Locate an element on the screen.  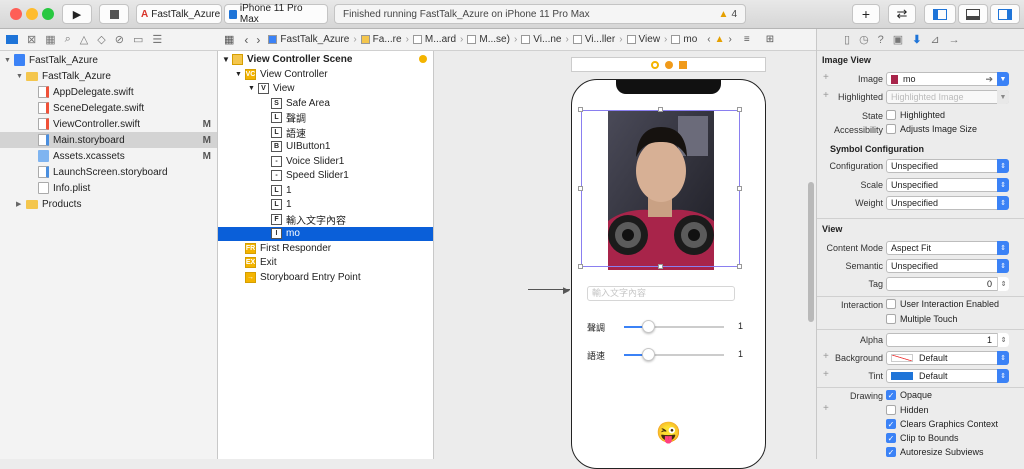
breadcrumb-item: FastTalk_Azure is located at coordinates (308, 39).